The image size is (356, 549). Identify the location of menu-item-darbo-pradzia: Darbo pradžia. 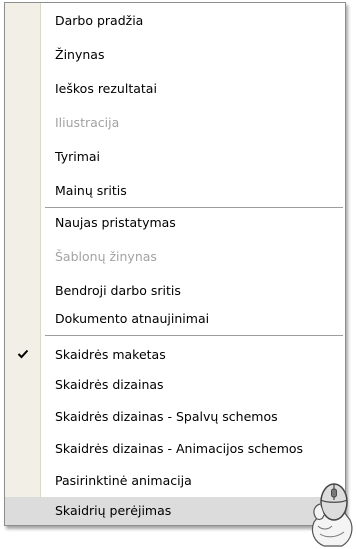
(175, 21).